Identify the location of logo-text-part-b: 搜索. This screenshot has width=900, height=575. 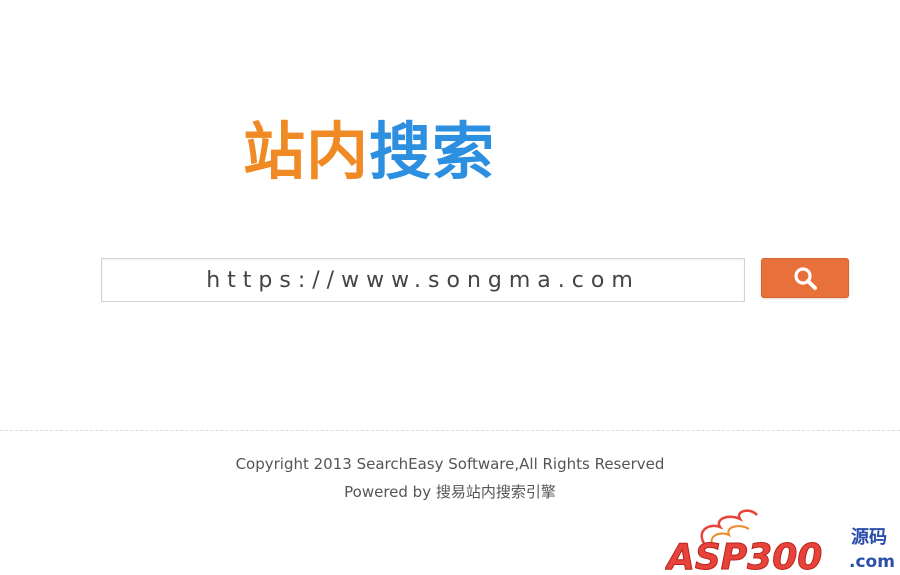
(432, 151).